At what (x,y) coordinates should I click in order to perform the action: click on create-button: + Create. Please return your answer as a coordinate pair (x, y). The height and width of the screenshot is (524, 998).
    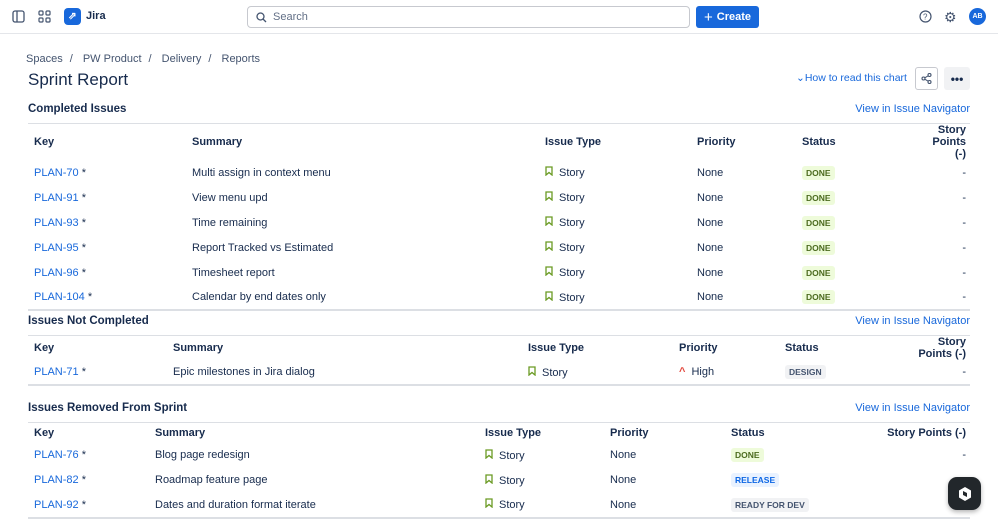
    Looking at the image, I should click on (727, 17).